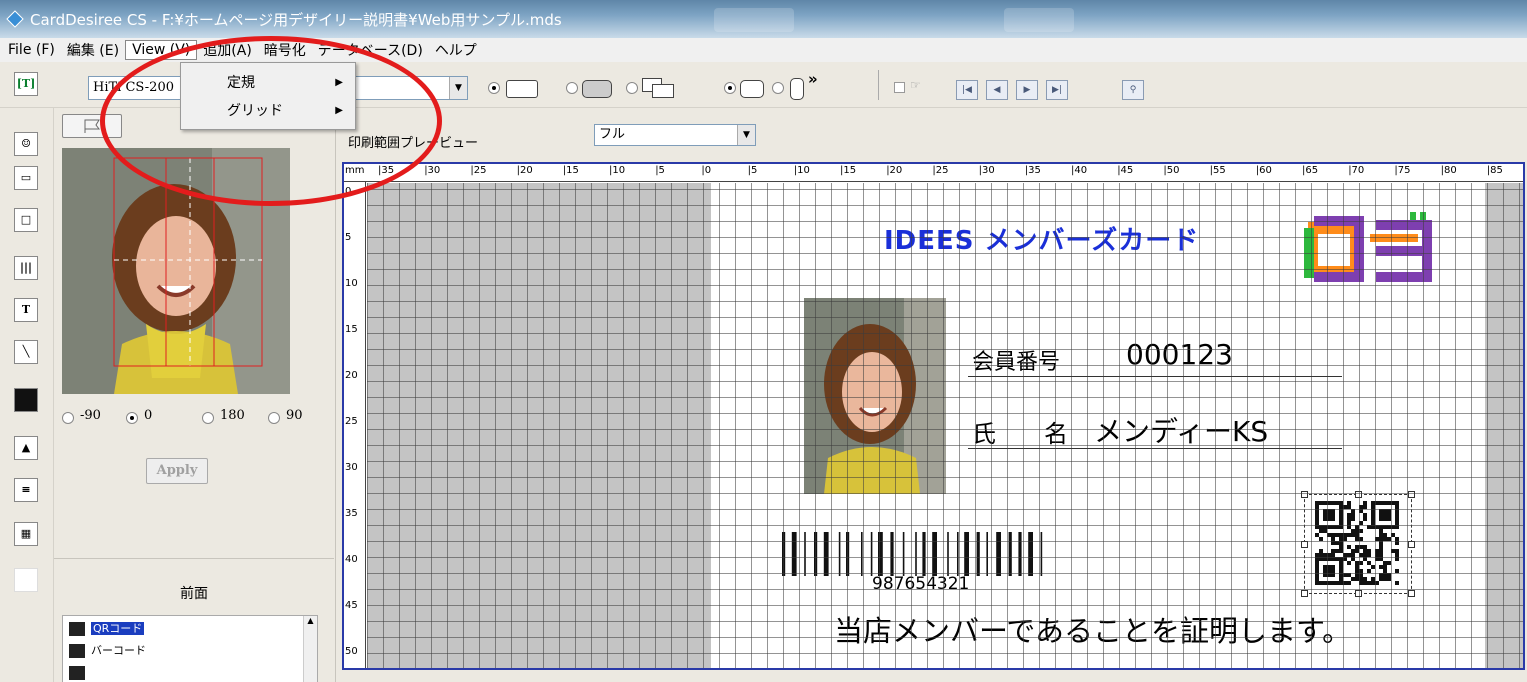 Image resolution: width=1527 pixels, height=682 pixels. Describe the element at coordinates (660, 170) in the screenshot. I see `ruler-tick-label: |5` at that location.